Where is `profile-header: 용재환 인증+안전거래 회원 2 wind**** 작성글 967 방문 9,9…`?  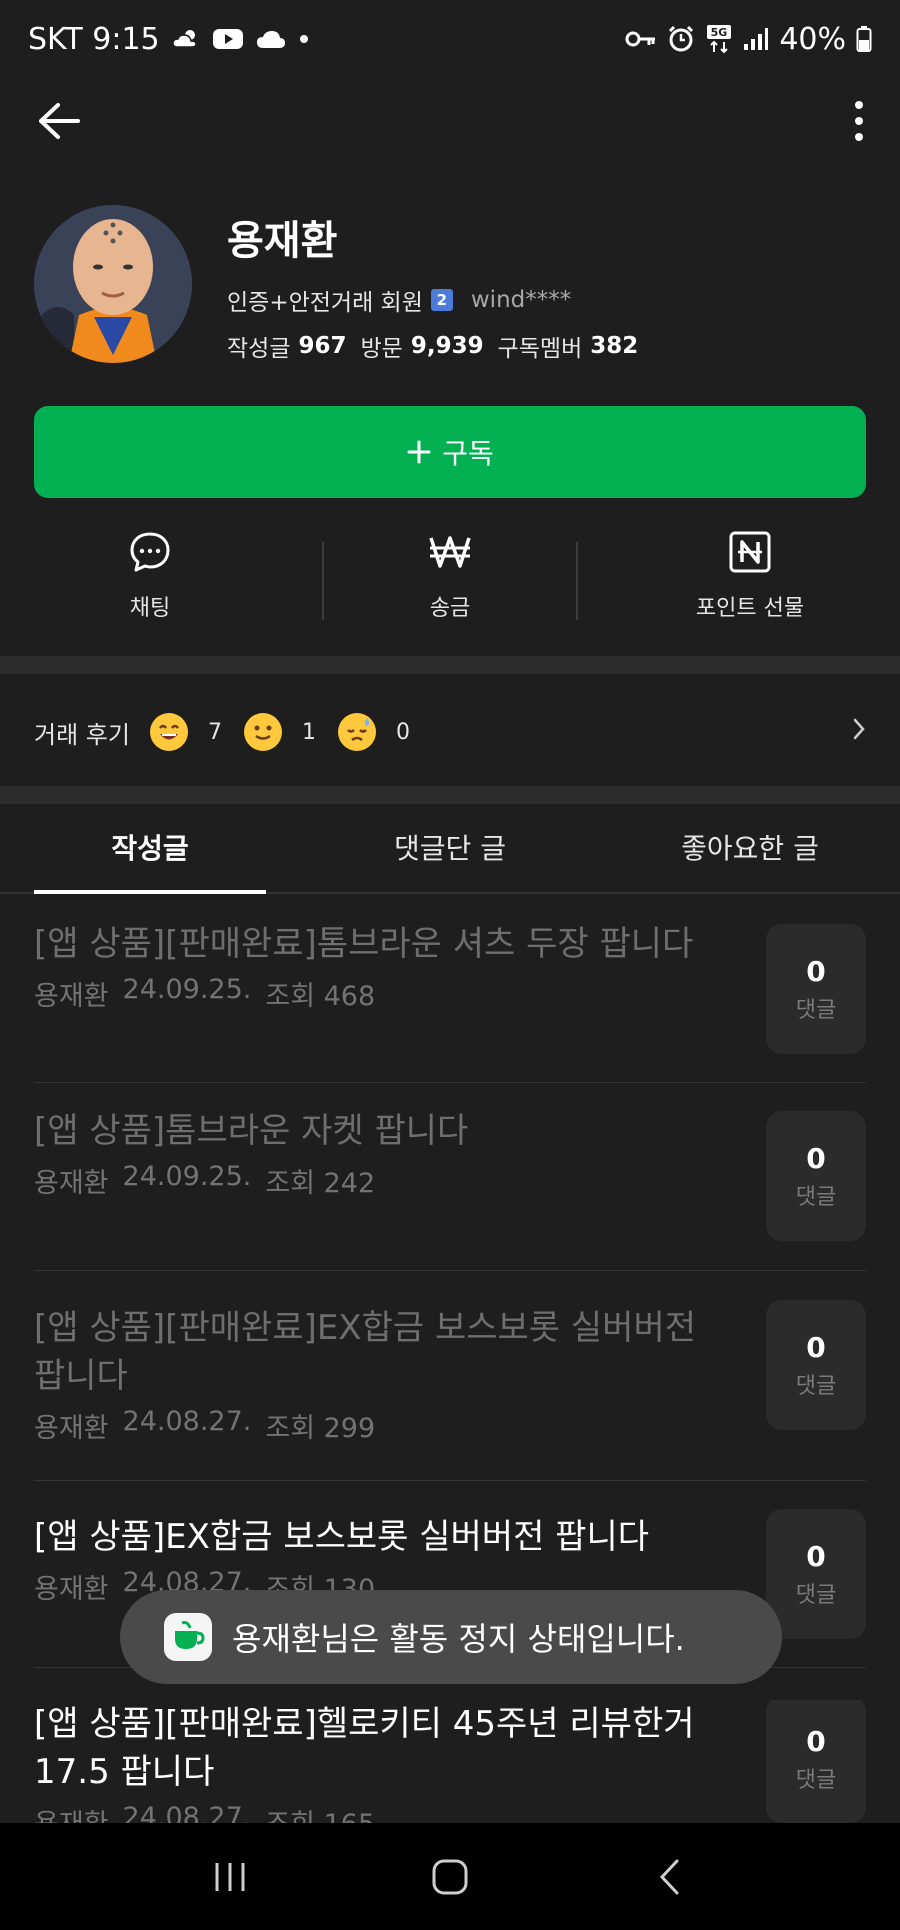 profile-header: 용재환 인증+안전거래 회원 2 wind**** 작성글 967 방문 9,9… is located at coordinates (454, 285).